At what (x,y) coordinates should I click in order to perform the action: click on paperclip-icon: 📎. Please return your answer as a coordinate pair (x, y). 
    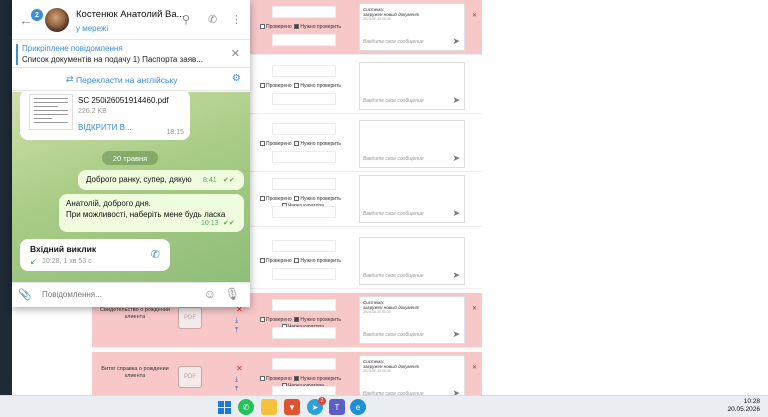
    Looking at the image, I should click on (25, 294).